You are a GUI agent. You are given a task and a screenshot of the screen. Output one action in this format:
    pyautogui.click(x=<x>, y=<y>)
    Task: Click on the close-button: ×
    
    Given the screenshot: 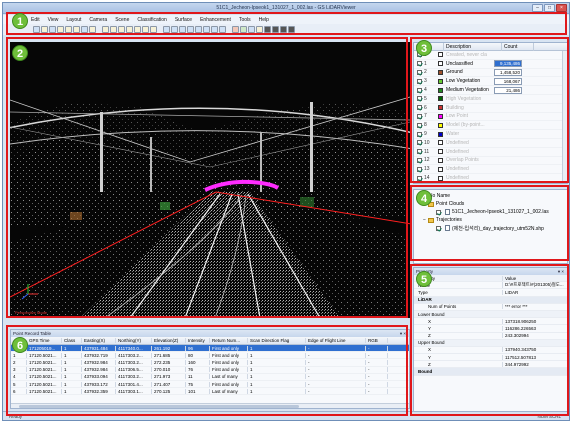 What is the action you would take?
    pyautogui.click(x=561, y=8)
    